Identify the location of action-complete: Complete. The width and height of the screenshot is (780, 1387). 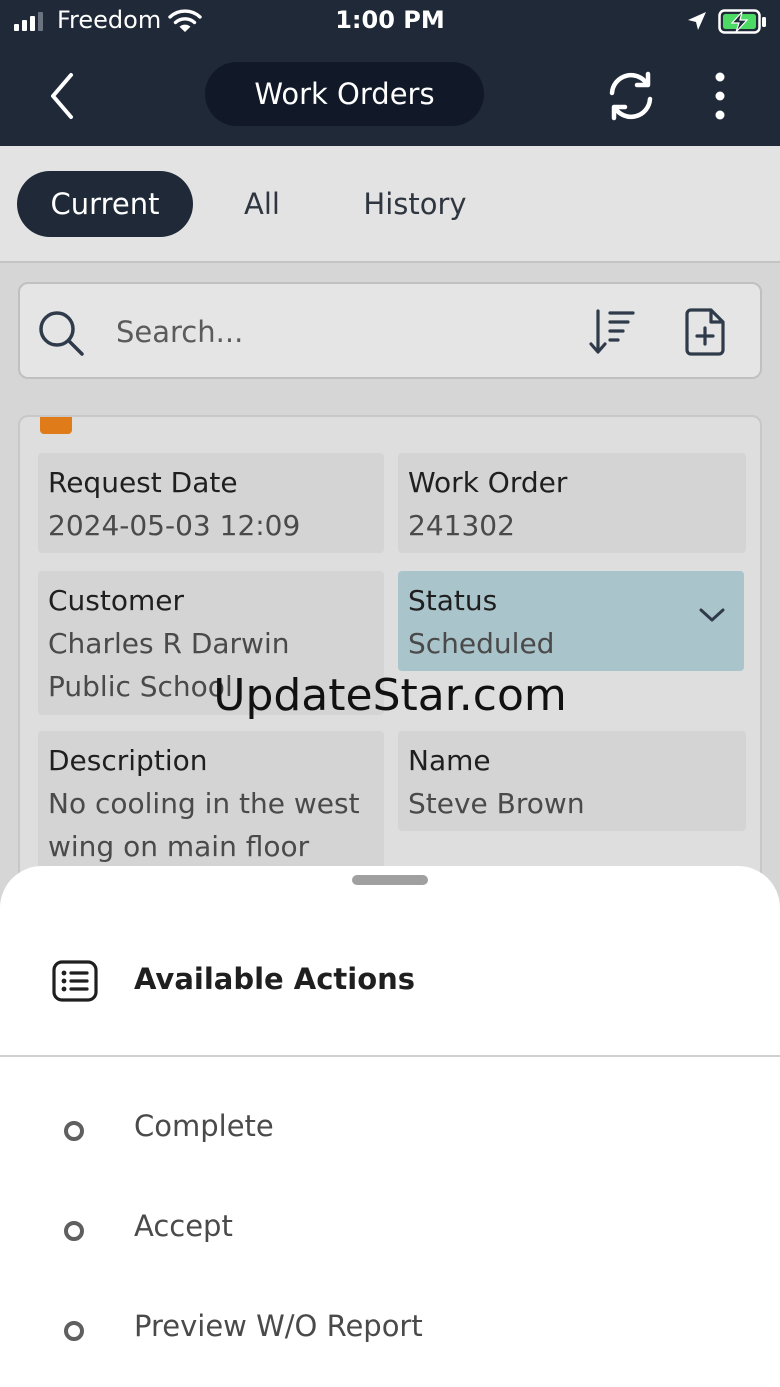
(390, 1130).